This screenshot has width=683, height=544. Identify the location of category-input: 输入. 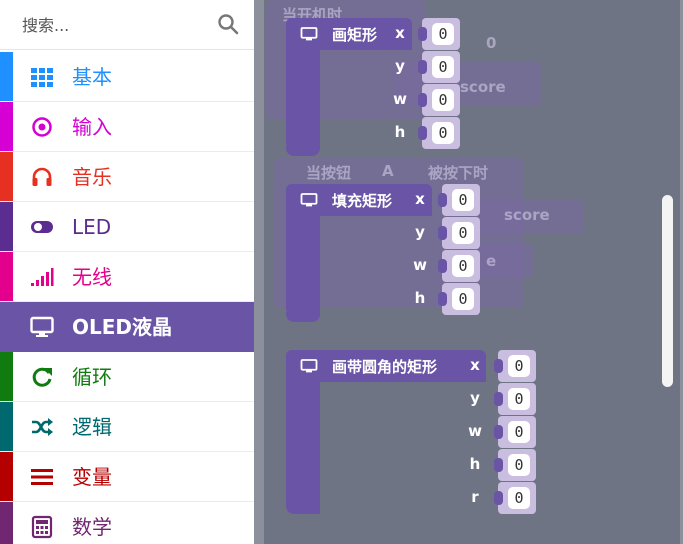
(127, 127).